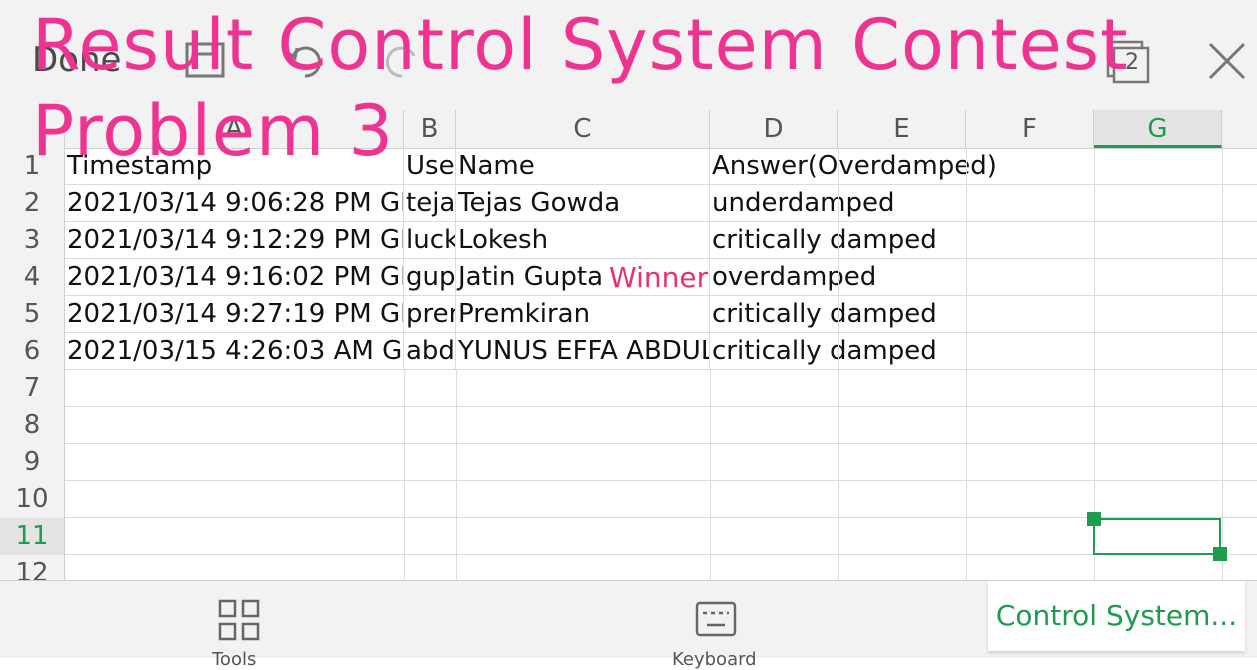  Describe the element at coordinates (32, 462) in the screenshot. I see `row-header: 9` at that location.